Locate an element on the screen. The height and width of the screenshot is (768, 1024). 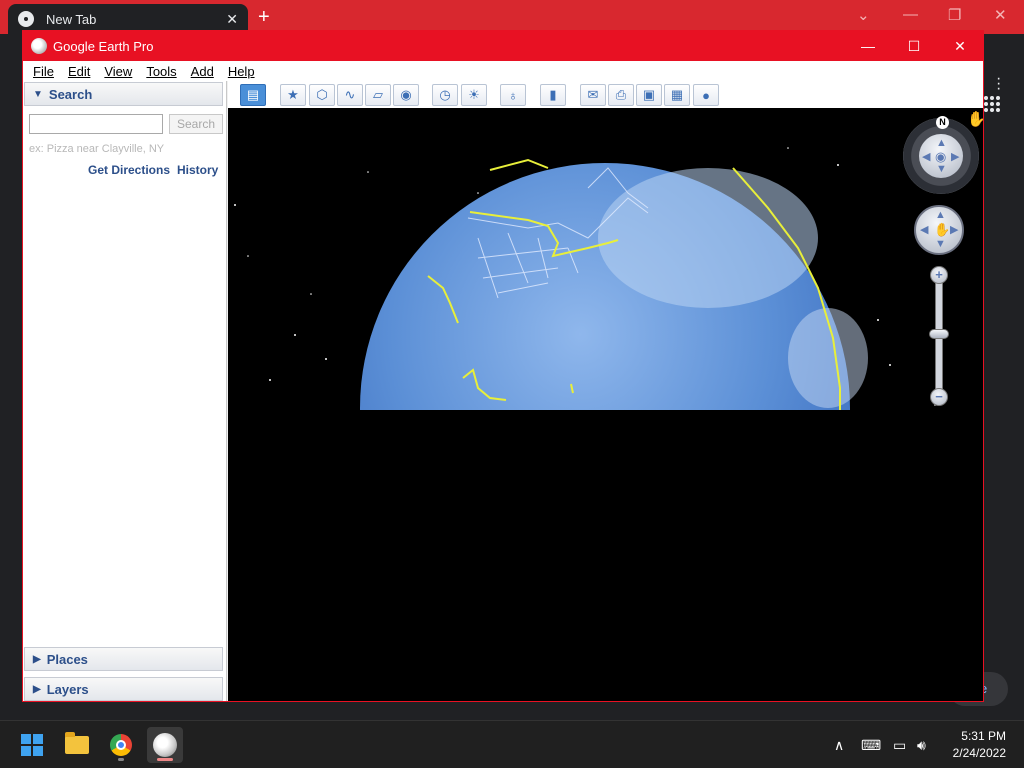
get-directions-link: Get Directions is located at coordinates (129, 170).